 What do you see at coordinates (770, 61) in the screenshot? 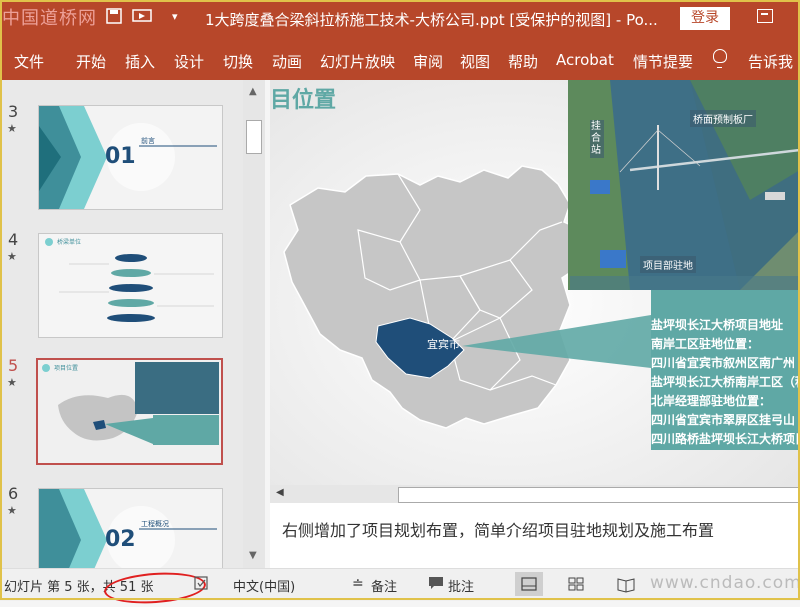
I see `tell-me-search: 告诉我` at bounding box center [770, 61].